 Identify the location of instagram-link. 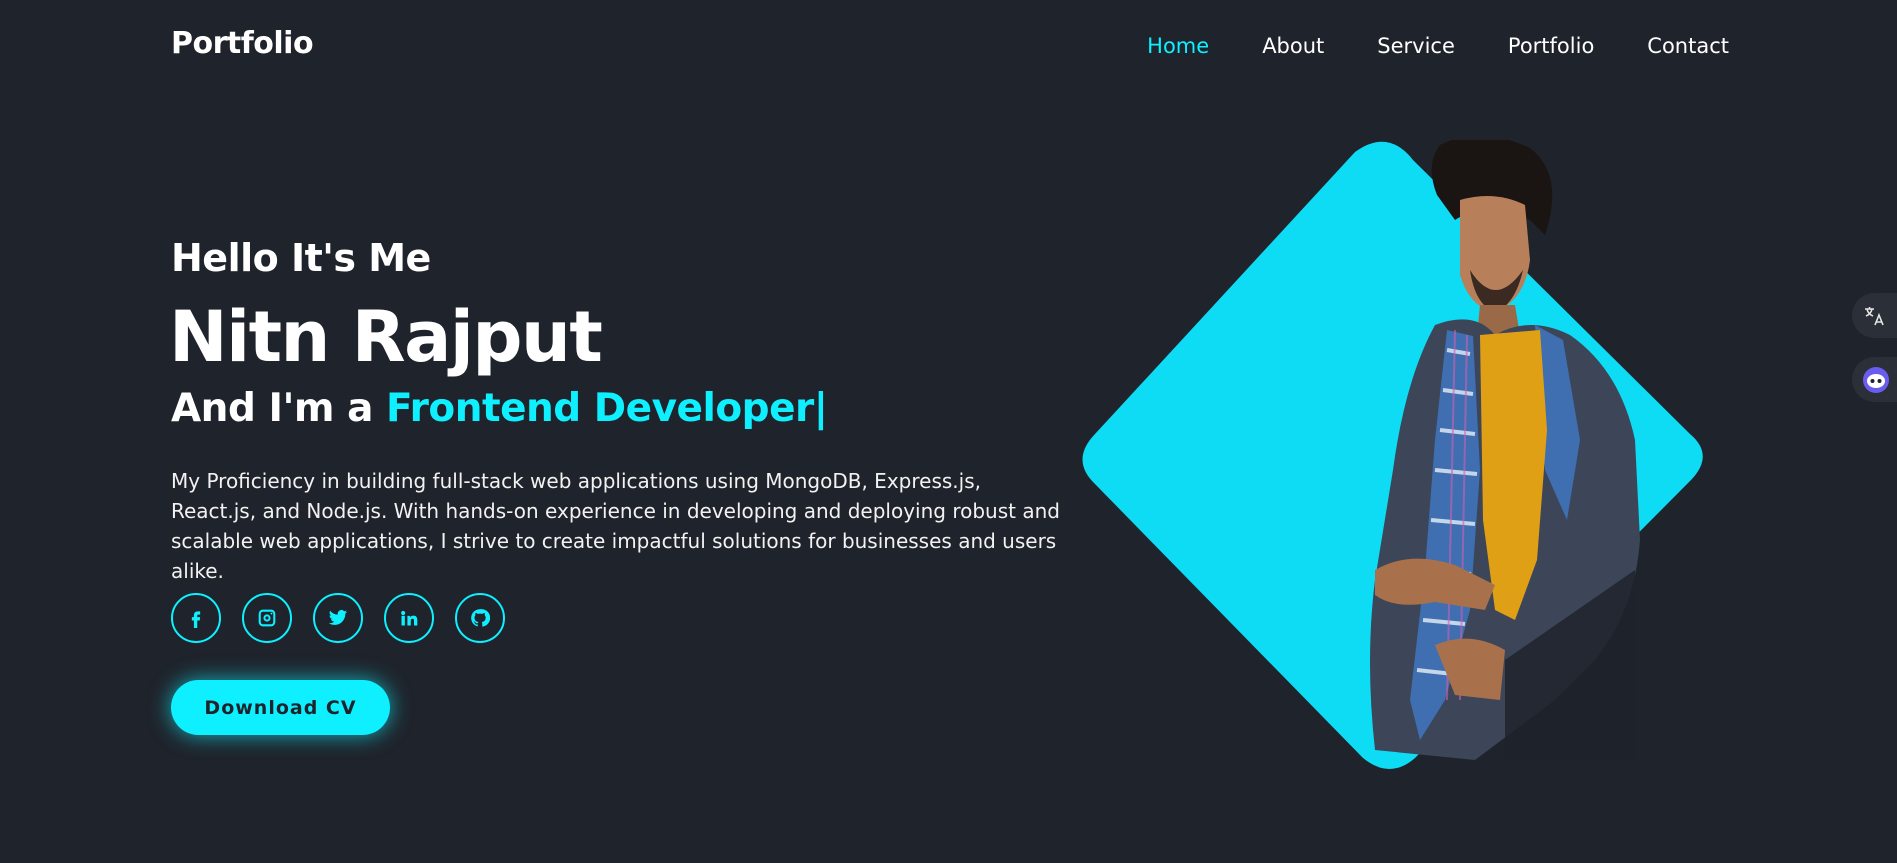
(267, 618).